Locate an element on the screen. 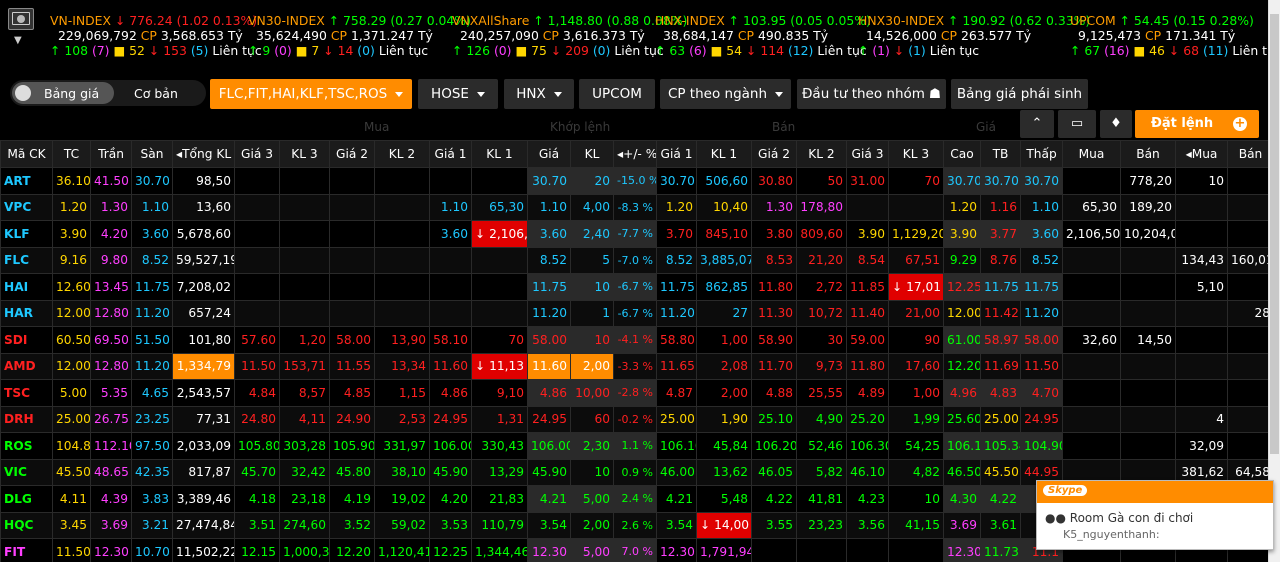 The image size is (1280, 562). scroll-thumb is located at coordinates (1274, 234).